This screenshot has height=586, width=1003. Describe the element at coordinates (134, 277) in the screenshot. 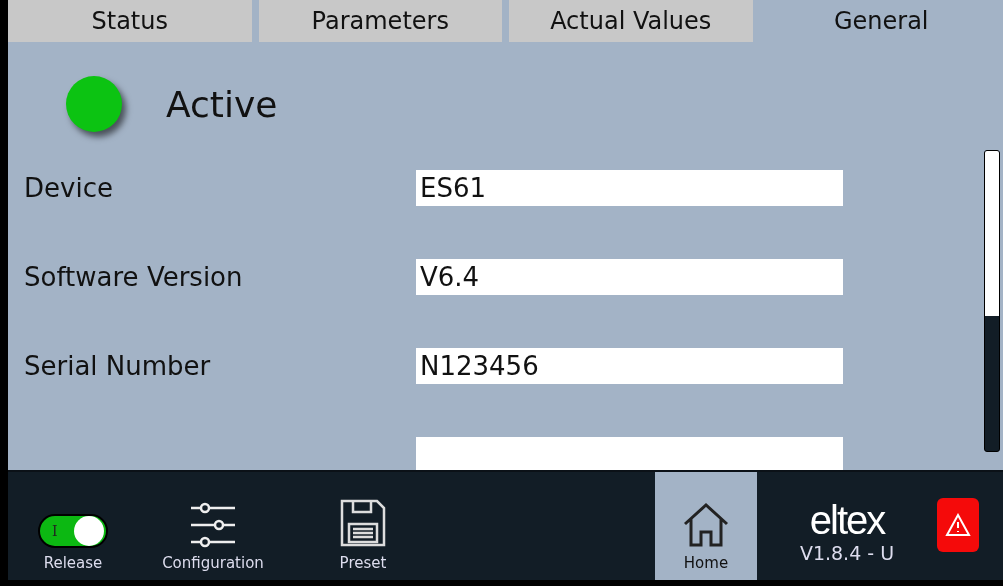

I see `field-label: Software Version` at that location.